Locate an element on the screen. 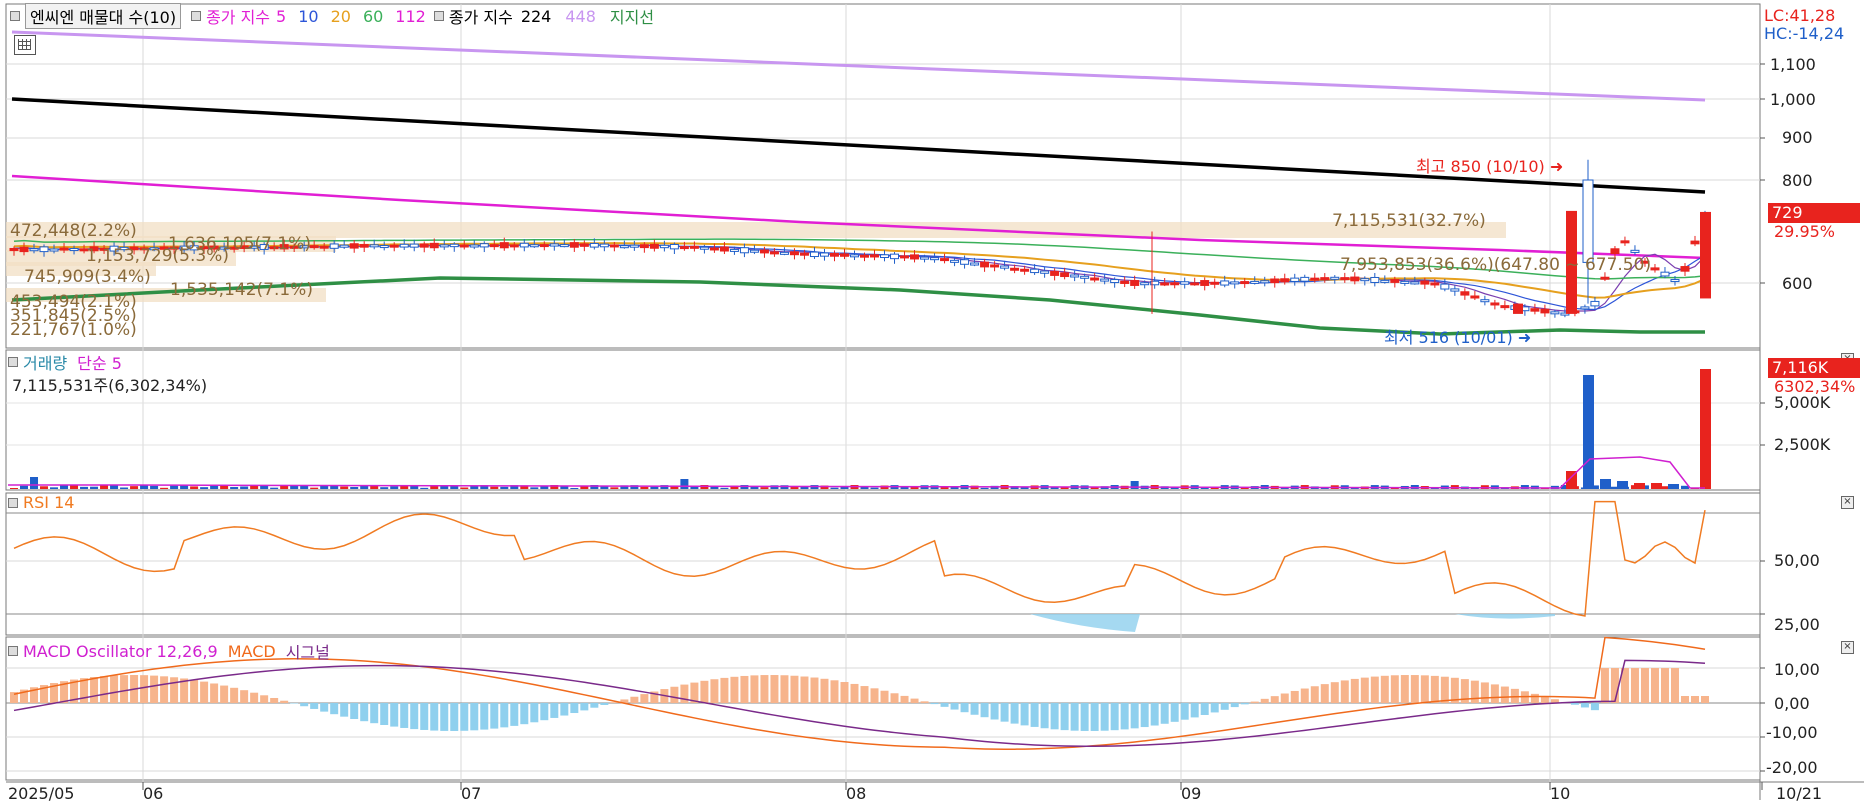 The image size is (1864, 807). rsi-legend: RSI 14 is located at coordinates (41, 502).